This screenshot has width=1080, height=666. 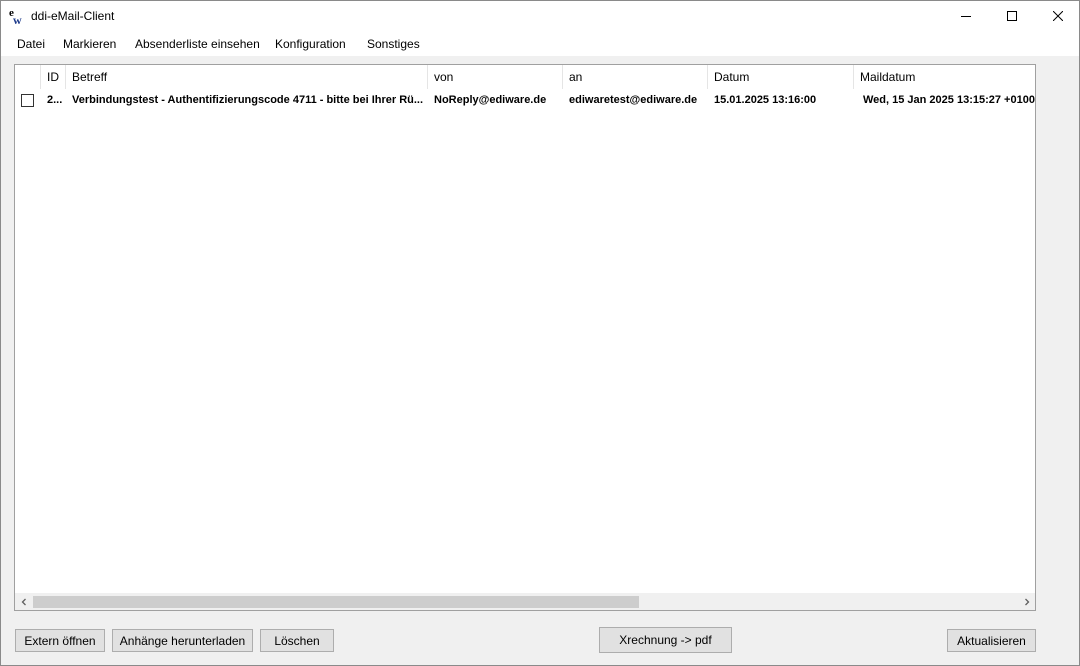 I want to click on menu-datei: Datei, so click(x=31, y=44).